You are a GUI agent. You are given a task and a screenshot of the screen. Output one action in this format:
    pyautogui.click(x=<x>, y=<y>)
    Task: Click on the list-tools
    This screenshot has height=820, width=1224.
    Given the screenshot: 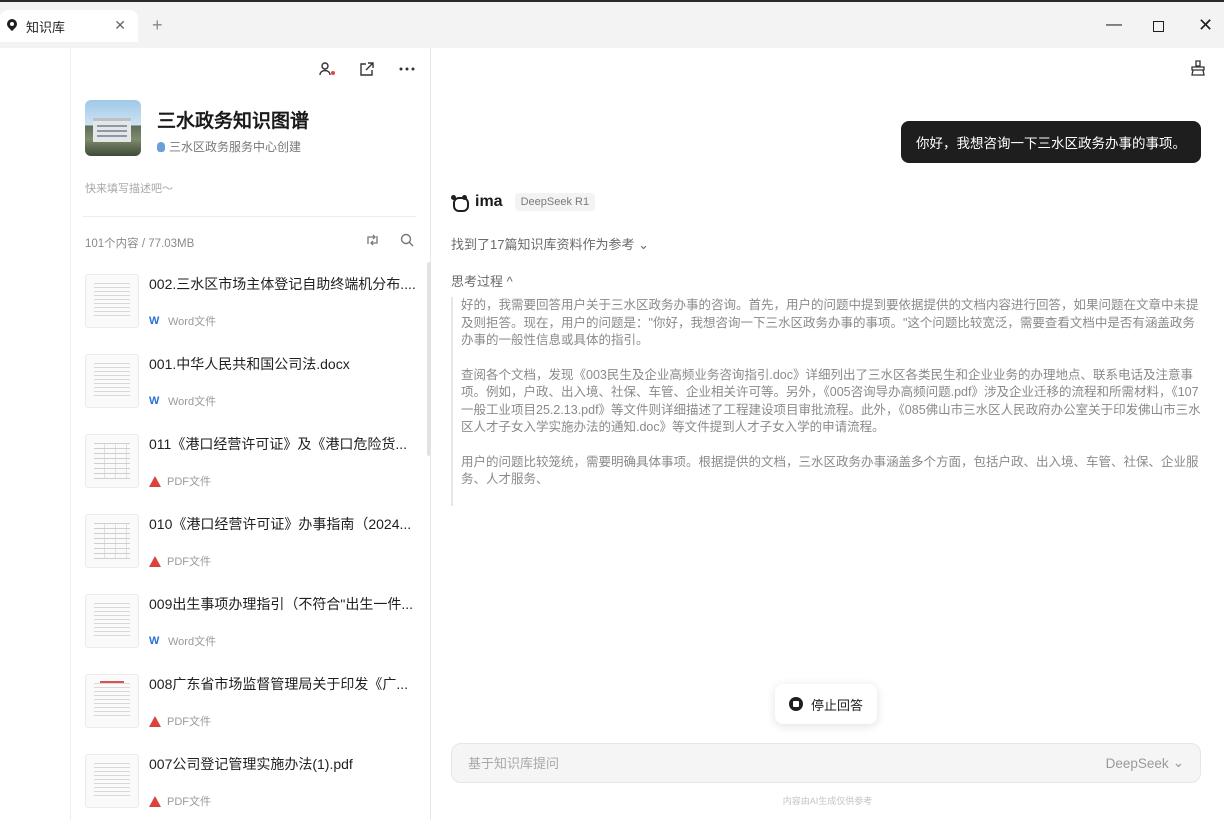 What is the action you would take?
    pyautogui.click(x=390, y=240)
    